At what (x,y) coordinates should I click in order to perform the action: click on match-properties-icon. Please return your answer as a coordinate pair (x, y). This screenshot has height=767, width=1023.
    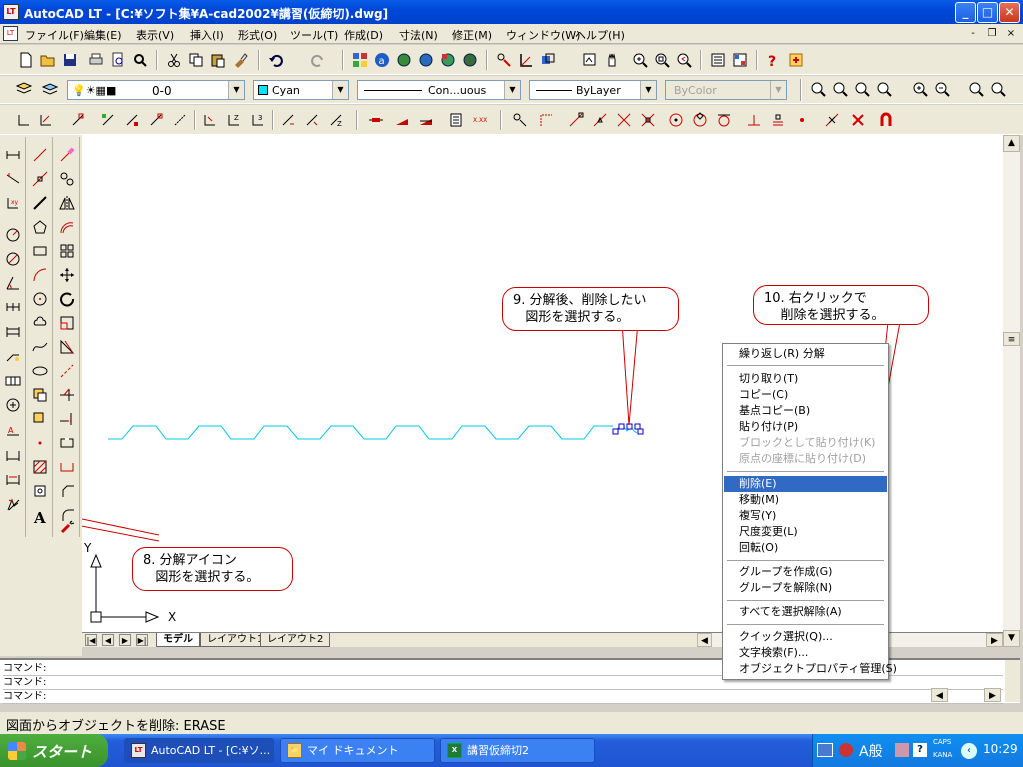
    Looking at the image, I should click on (240, 60).